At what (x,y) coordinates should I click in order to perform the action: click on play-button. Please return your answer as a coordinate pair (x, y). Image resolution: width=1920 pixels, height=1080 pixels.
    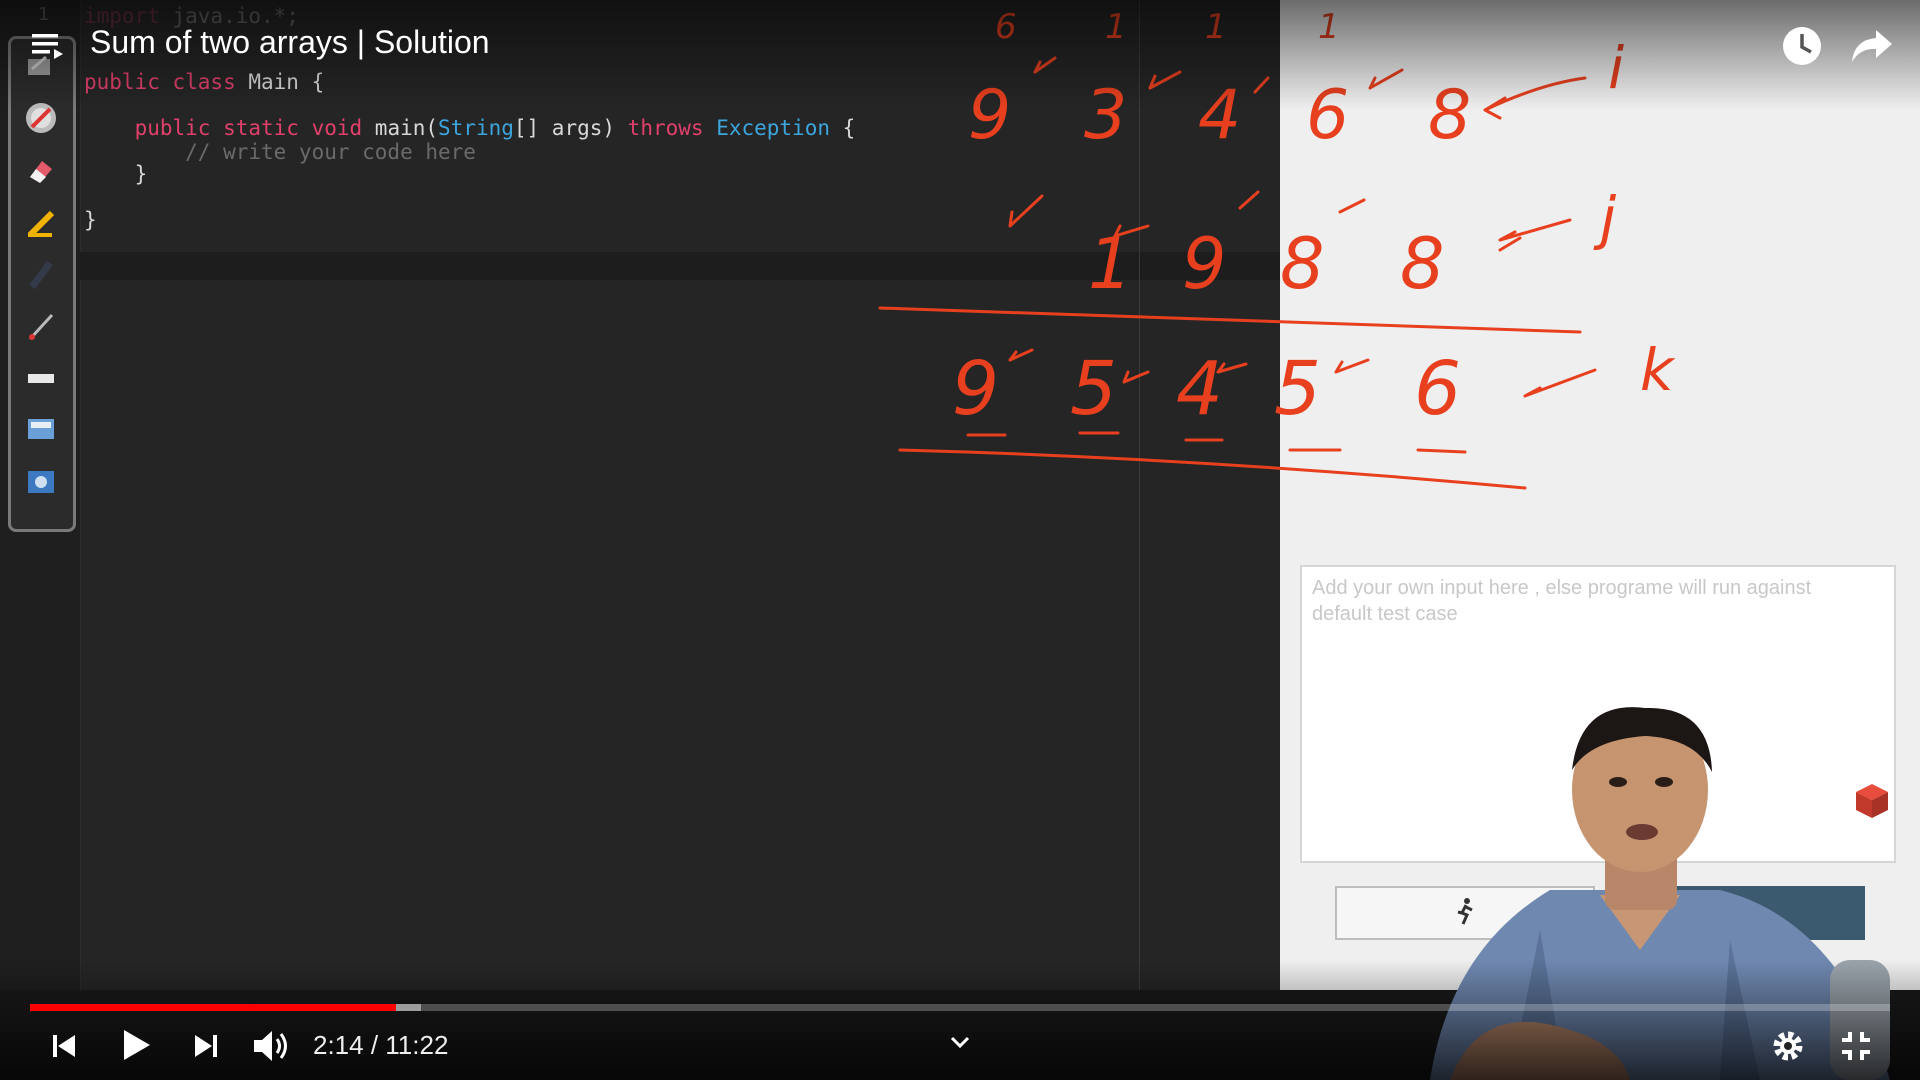
    Looking at the image, I should click on (136, 1045).